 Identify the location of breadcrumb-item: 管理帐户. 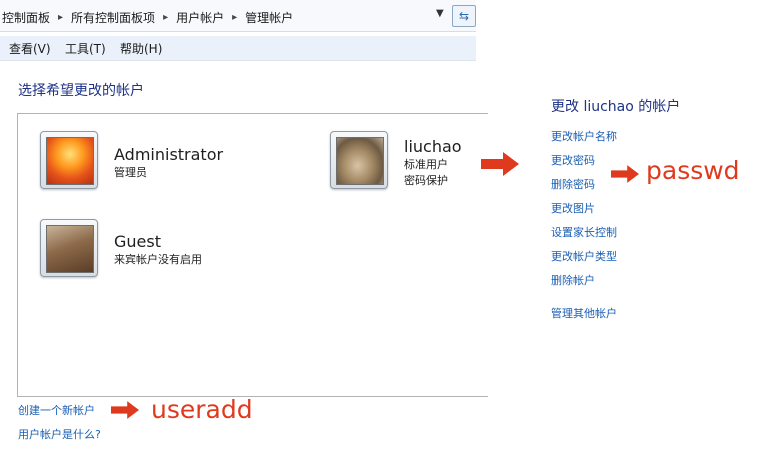
(269, 17).